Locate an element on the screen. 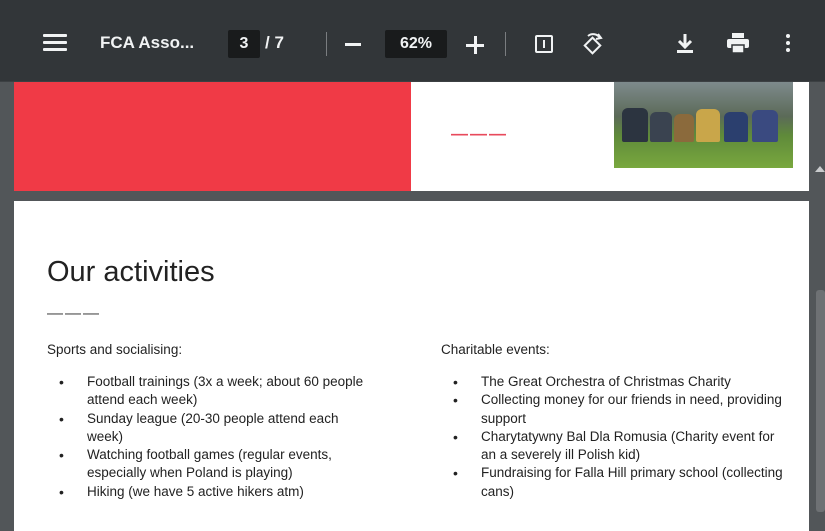 The image size is (825, 531). page-number-input: 3 is located at coordinates (244, 44).